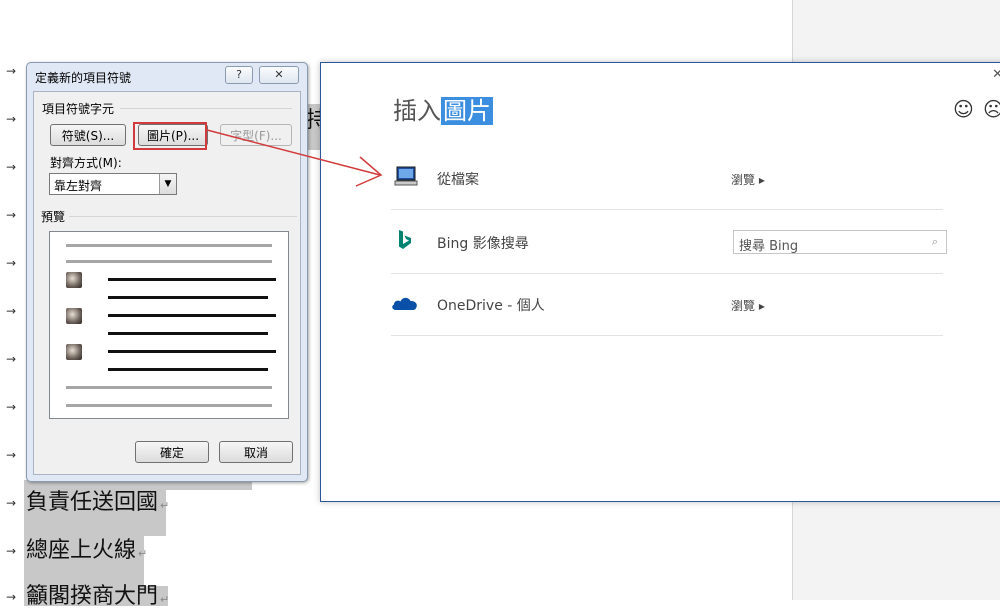 The width and height of the screenshot is (1000, 615). I want to click on from-file-label: 從檔案, so click(458, 179).